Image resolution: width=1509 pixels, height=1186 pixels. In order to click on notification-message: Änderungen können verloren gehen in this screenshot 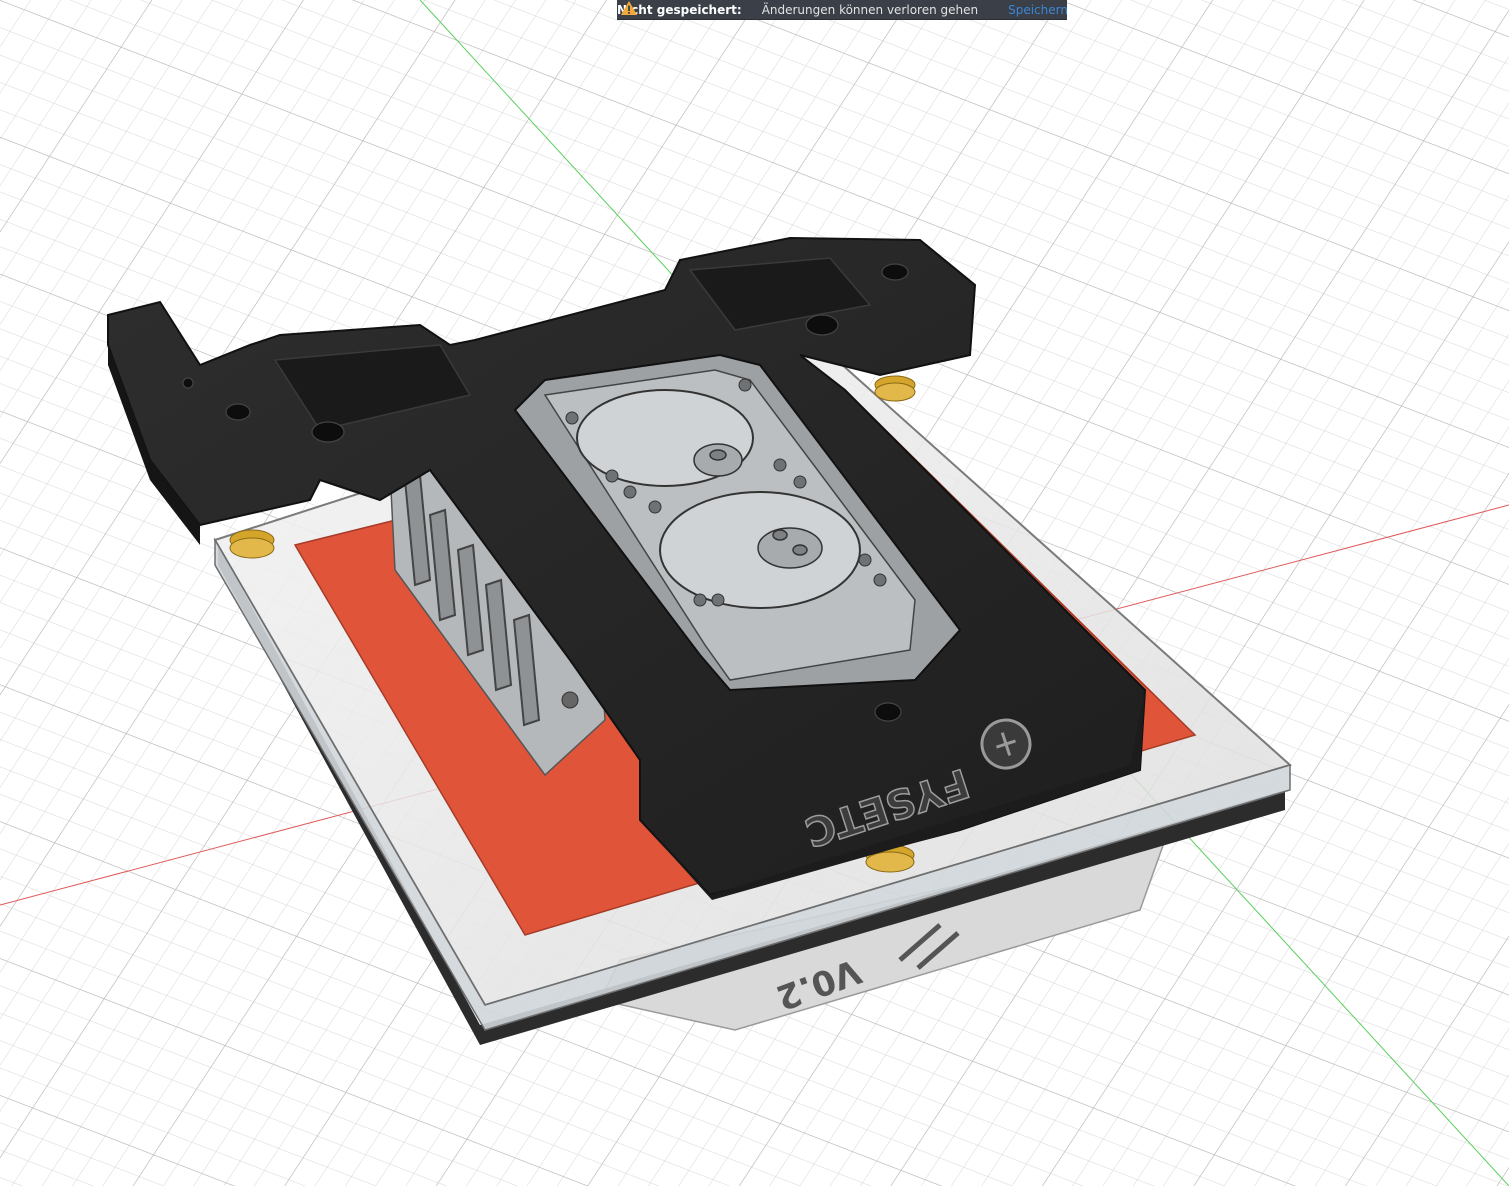, I will do `click(870, 9)`.